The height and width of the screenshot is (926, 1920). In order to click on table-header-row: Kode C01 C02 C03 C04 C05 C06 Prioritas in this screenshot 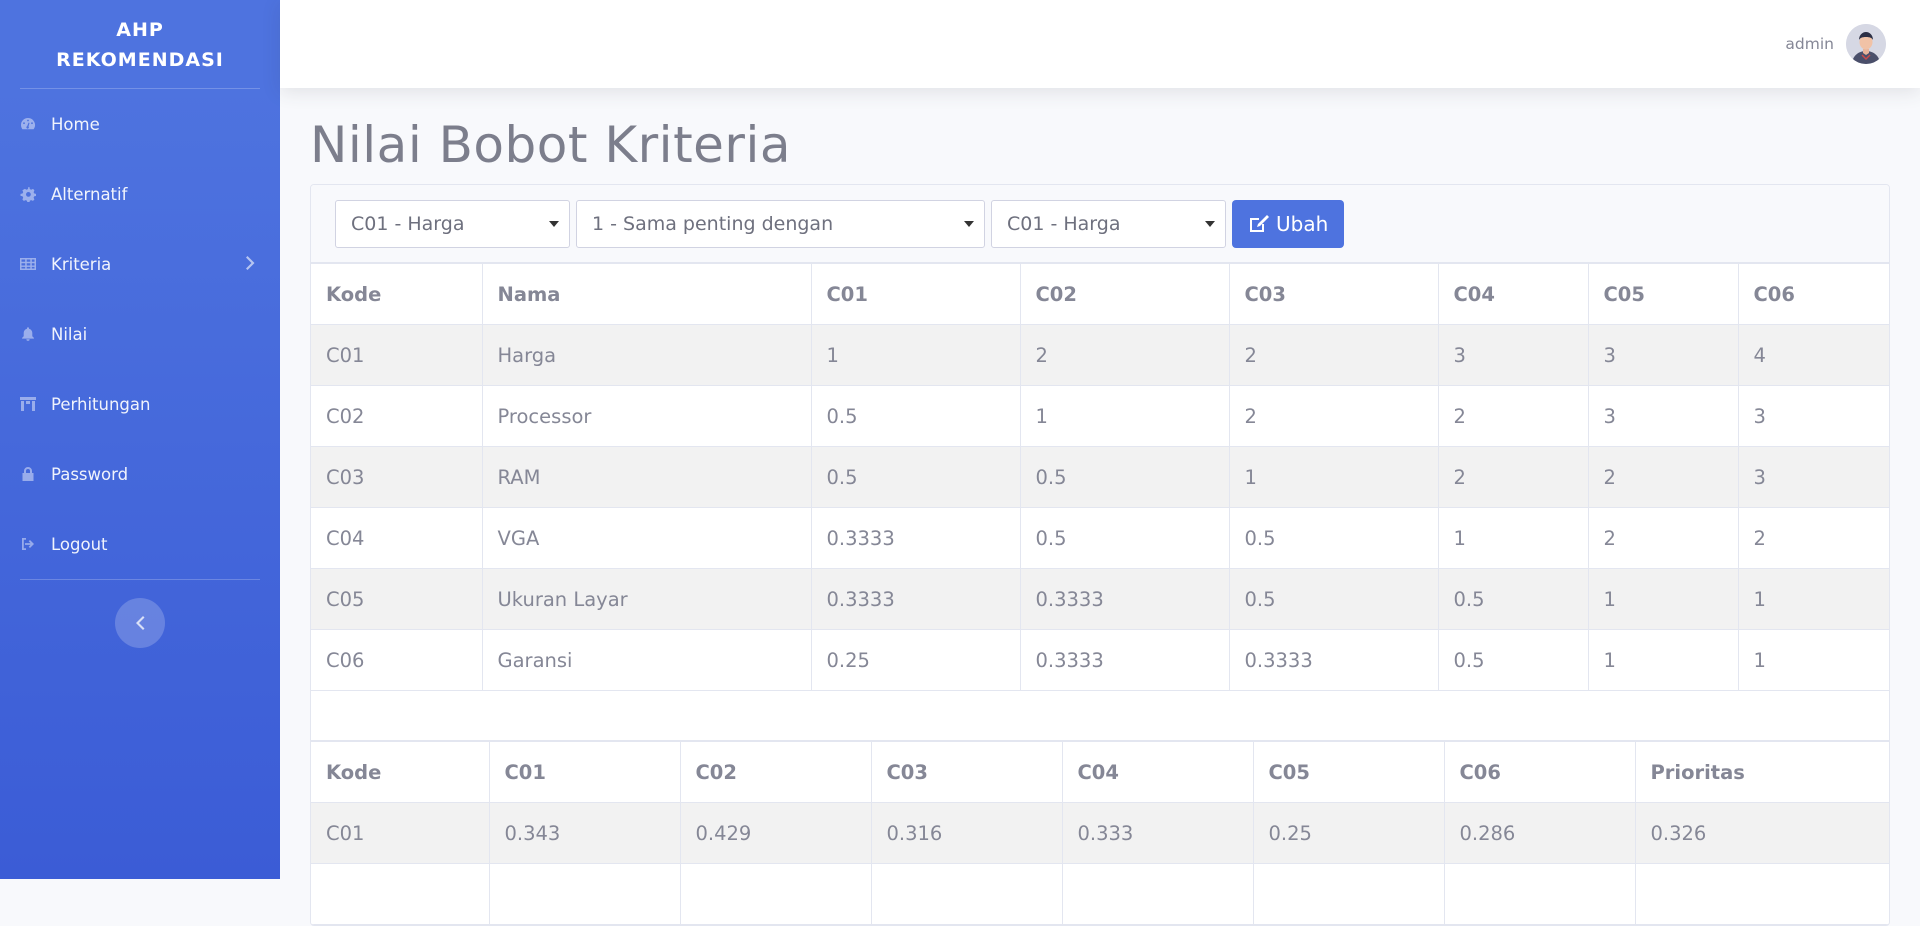, I will do `click(1100, 772)`.